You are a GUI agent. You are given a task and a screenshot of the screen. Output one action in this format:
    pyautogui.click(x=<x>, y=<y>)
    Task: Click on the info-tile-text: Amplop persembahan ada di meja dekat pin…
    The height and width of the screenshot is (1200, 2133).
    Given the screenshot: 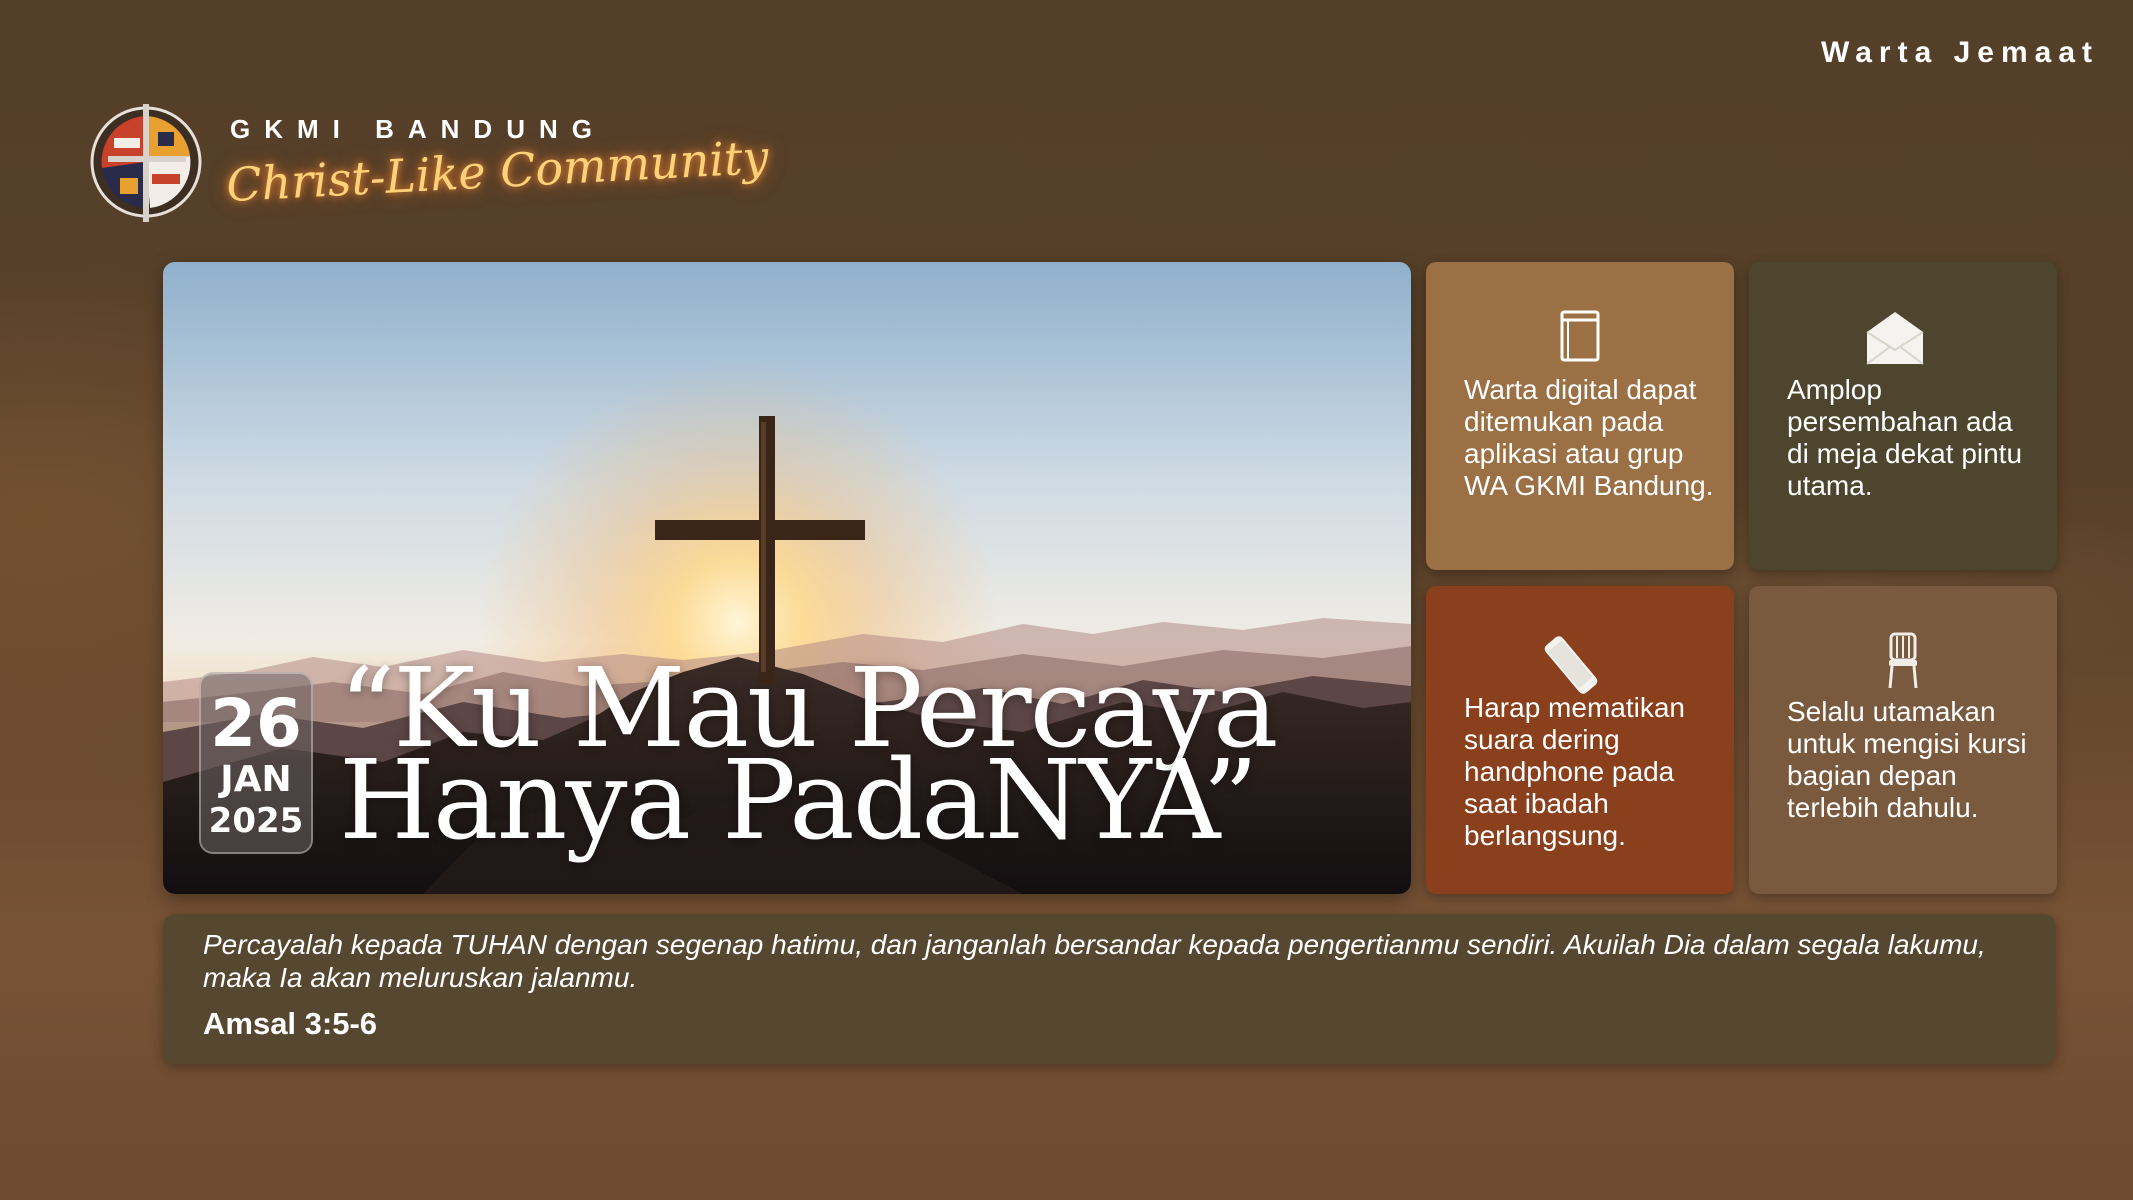 What is the action you would take?
    pyautogui.click(x=1905, y=437)
    